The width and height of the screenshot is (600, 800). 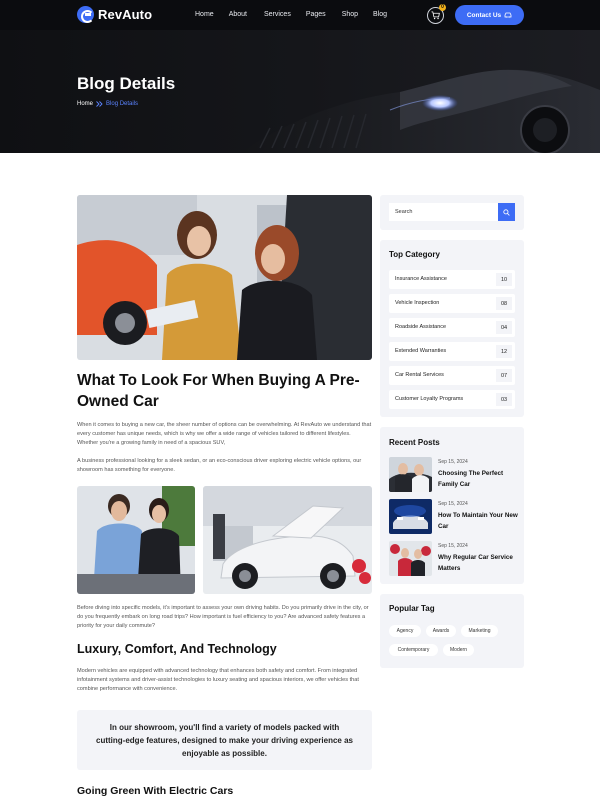 What do you see at coordinates (504, 279) in the screenshot?
I see `category-count: 10` at bounding box center [504, 279].